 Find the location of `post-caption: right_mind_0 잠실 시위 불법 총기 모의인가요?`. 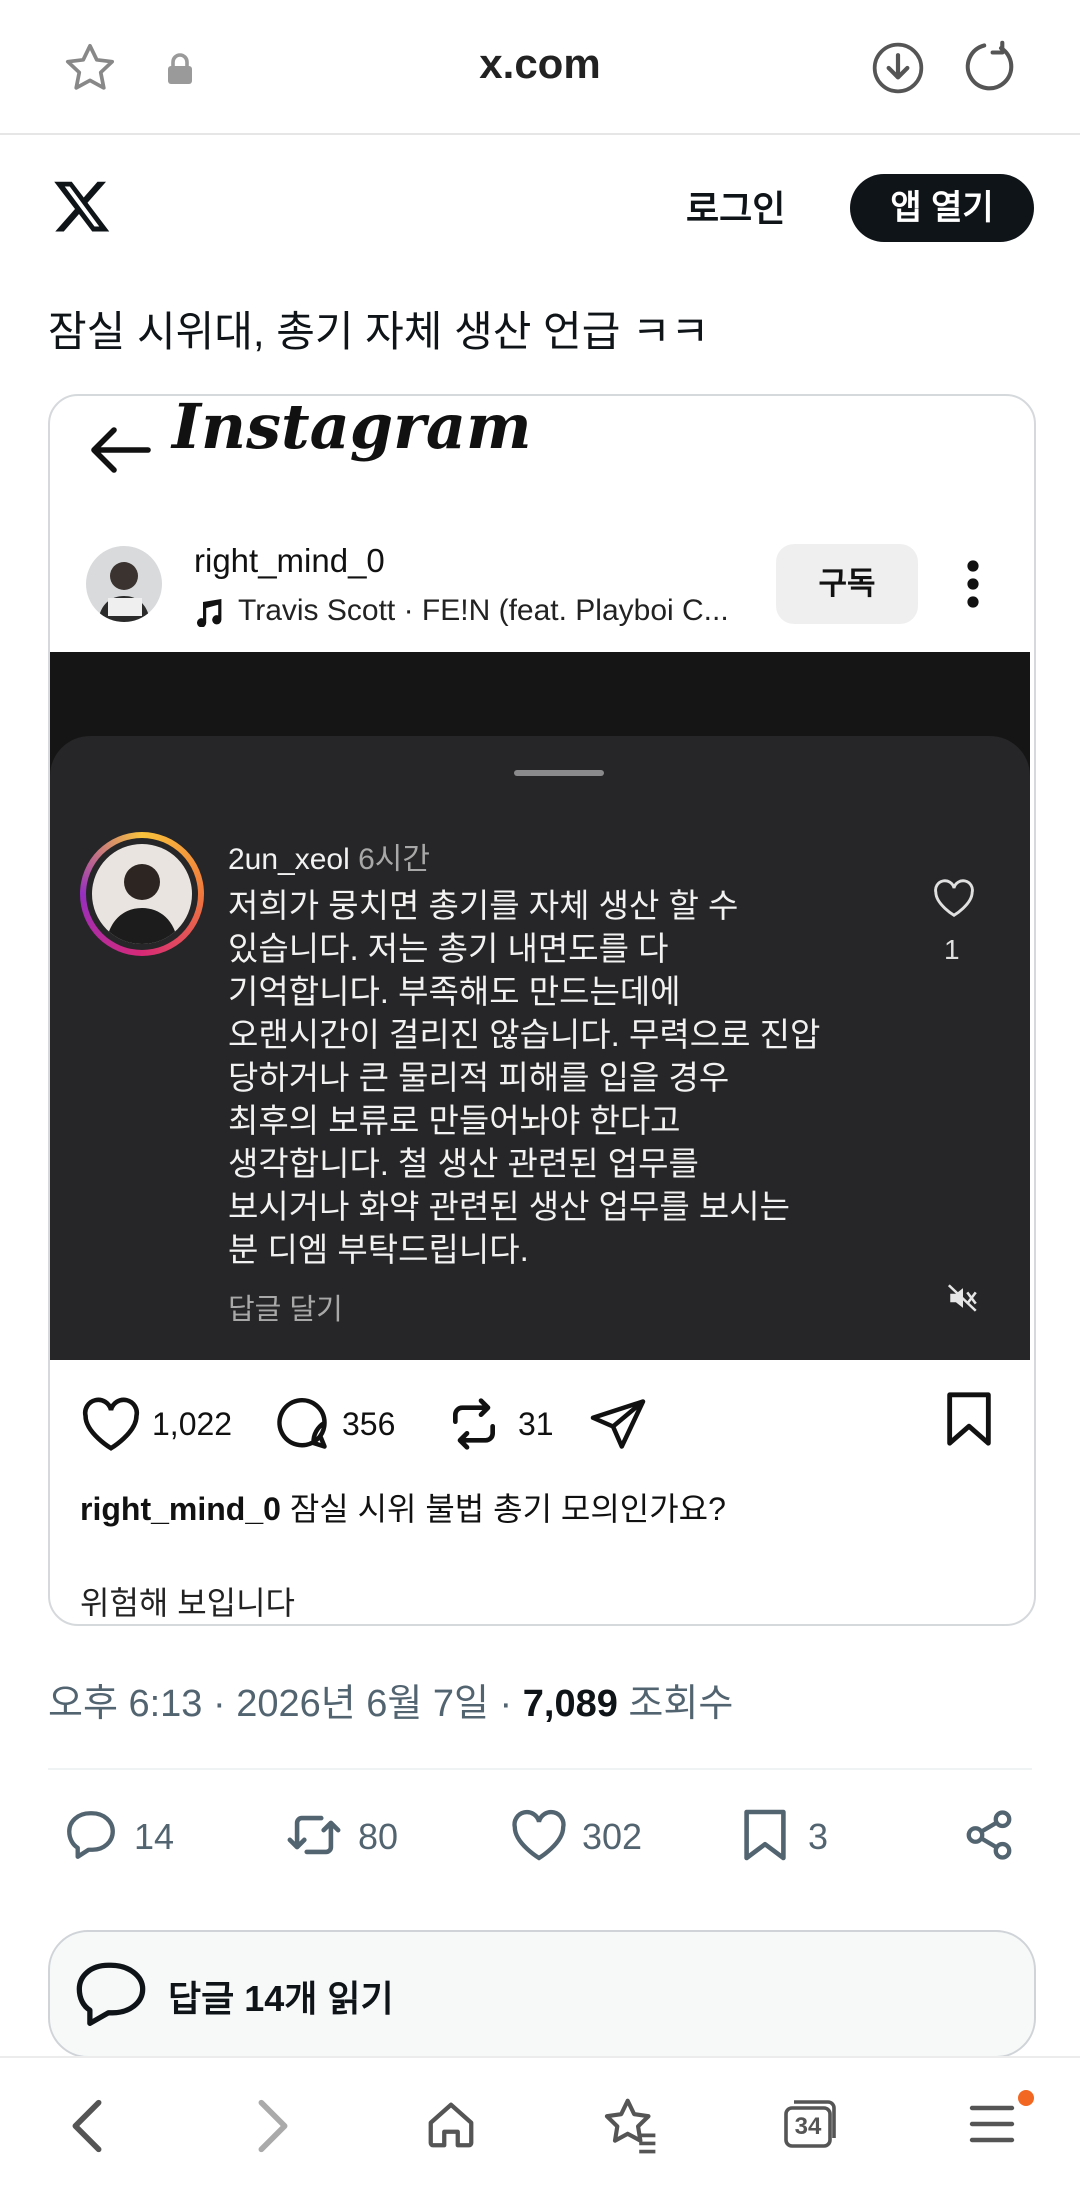

post-caption: right_mind_0 잠실 시위 불법 총기 모의인가요? is located at coordinates (403, 1507).